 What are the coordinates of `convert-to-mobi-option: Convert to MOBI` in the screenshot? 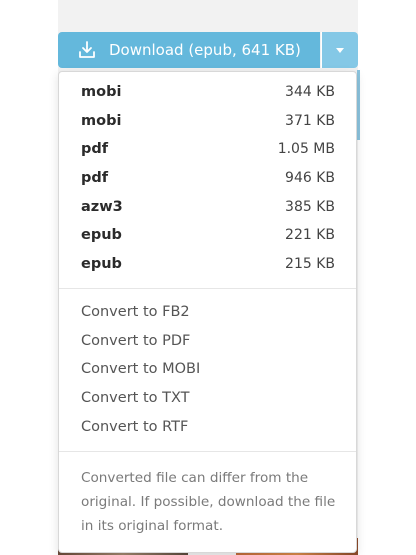 It's located at (207, 369).